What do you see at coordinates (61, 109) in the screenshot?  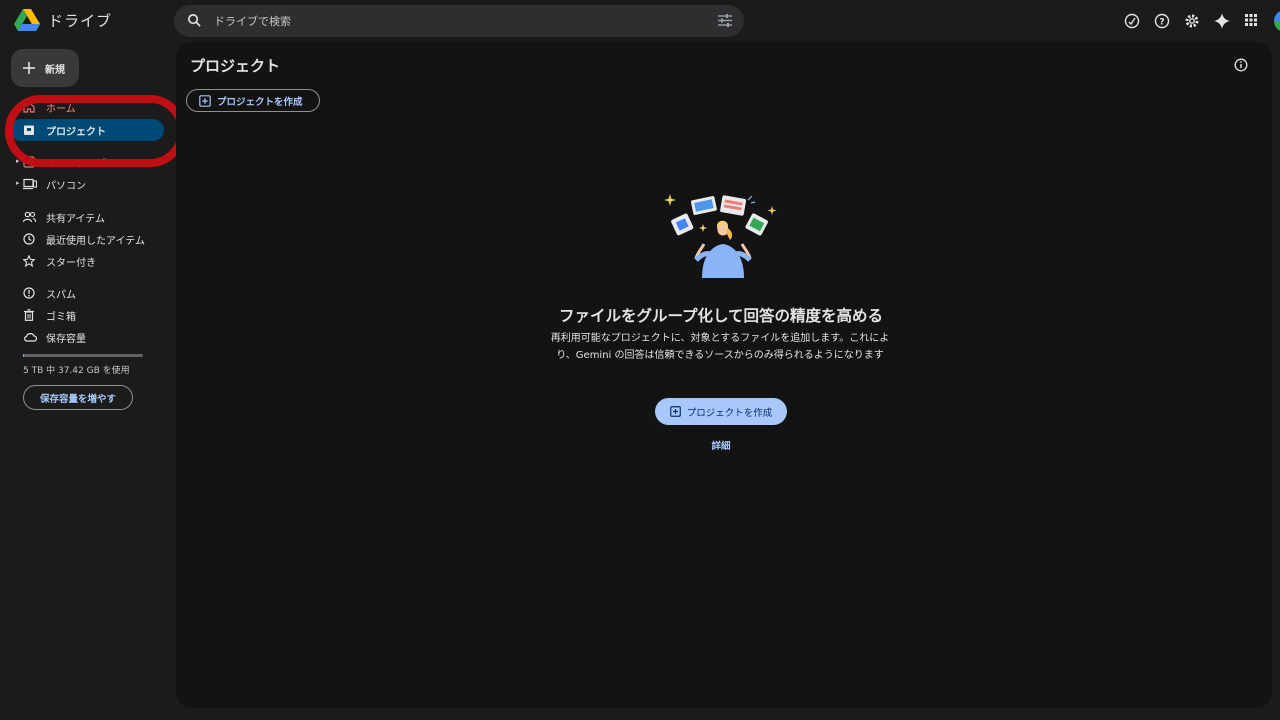 I see `sidebar-item-label: ホーム` at bounding box center [61, 109].